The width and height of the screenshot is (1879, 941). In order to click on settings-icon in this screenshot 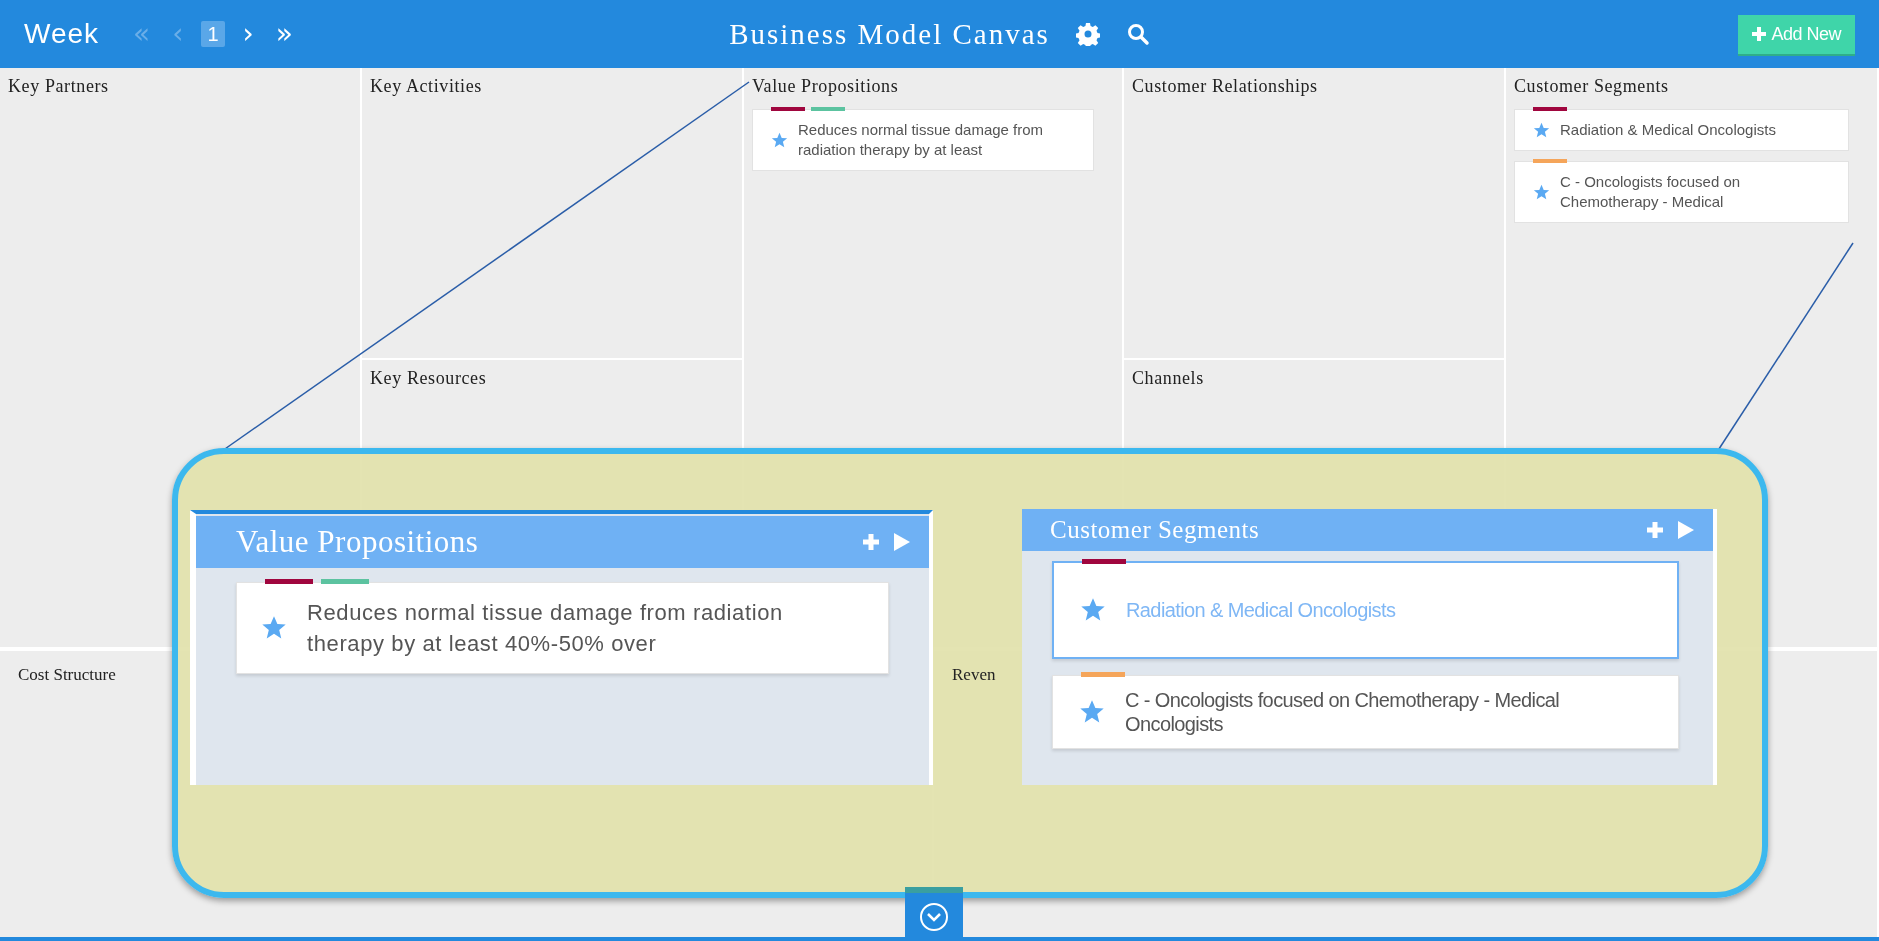, I will do `click(1087, 34)`.